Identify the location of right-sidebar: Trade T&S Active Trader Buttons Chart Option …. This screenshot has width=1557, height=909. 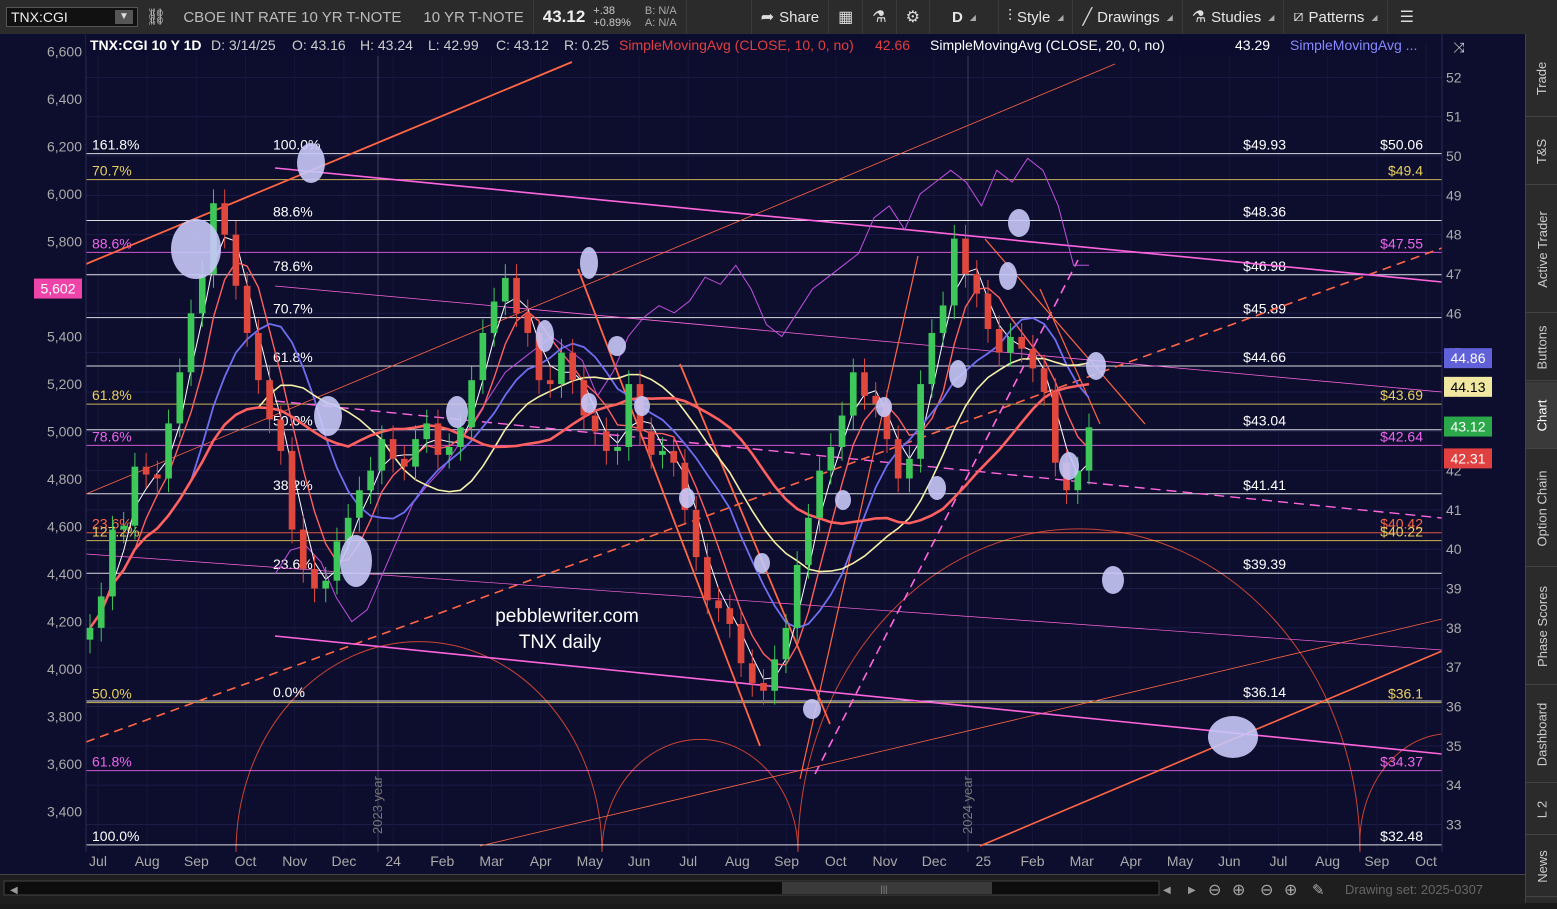
(1541, 468).